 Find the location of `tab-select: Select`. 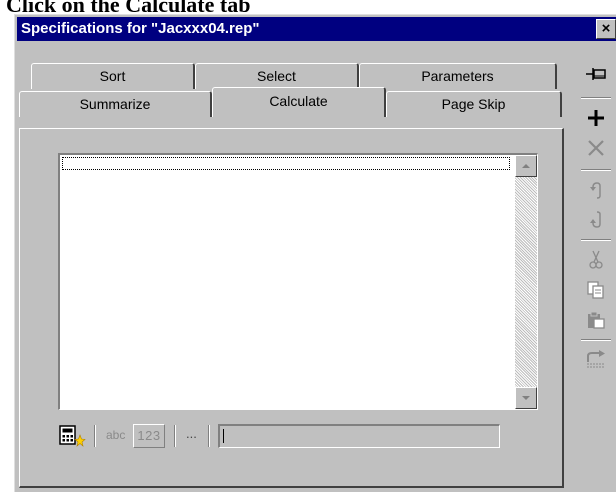

tab-select: Select is located at coordinates (277, 76).